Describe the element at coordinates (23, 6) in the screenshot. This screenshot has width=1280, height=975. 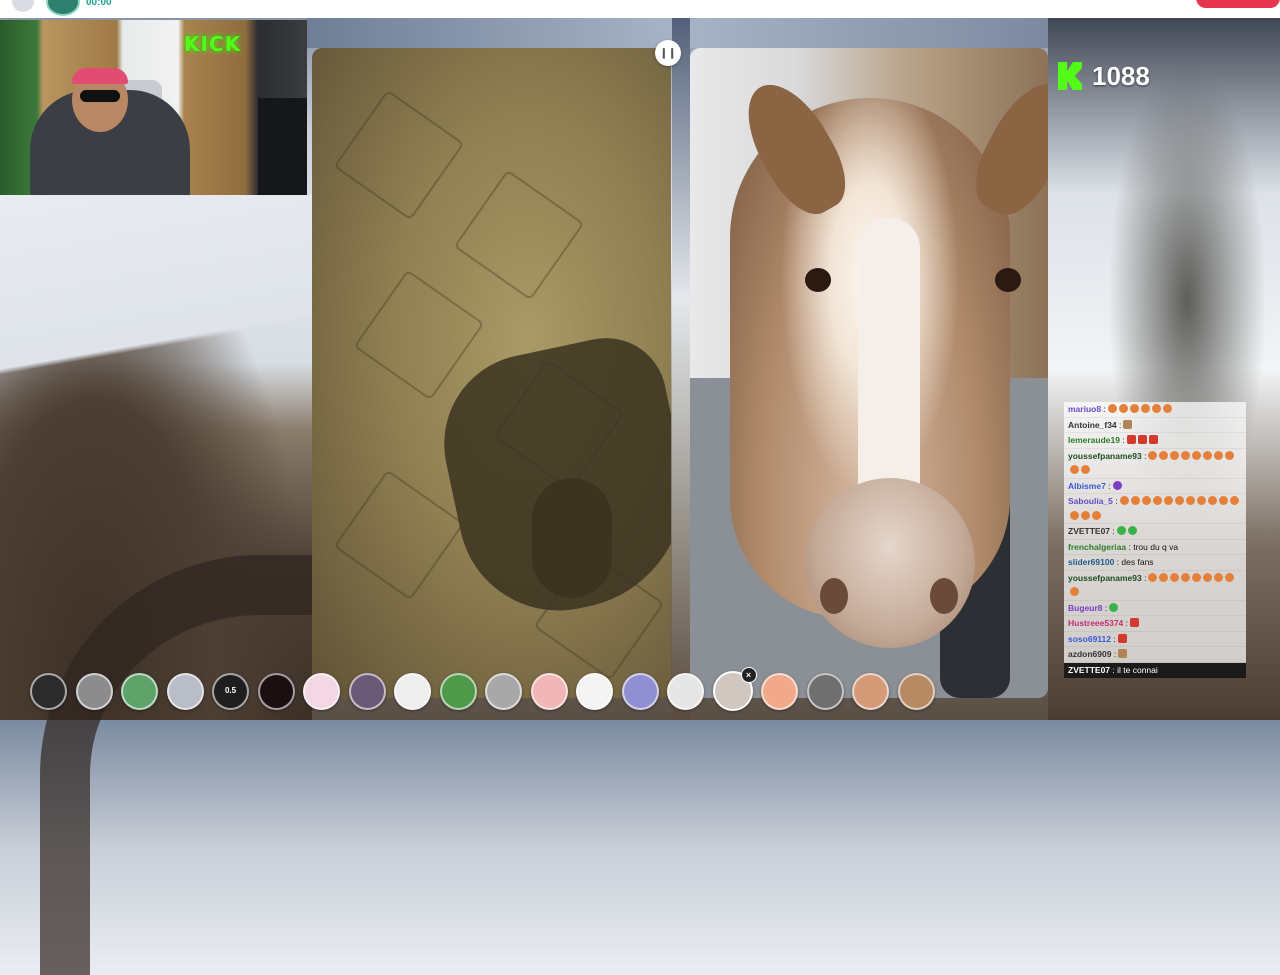
I see `menu-button` at that location.